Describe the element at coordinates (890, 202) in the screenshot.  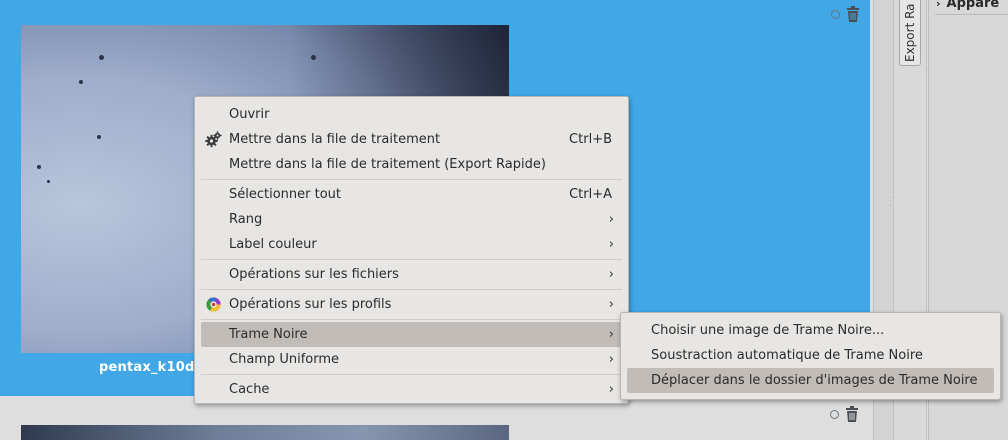
I see `splitter-handle: · · ·` at that location.